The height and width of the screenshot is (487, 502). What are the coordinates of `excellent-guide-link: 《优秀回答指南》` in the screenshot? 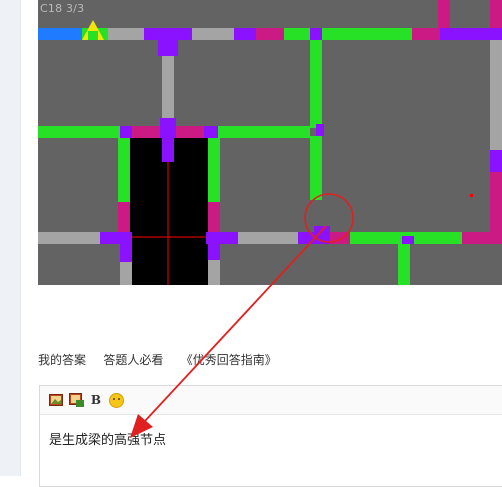 It's located at (229, 360).